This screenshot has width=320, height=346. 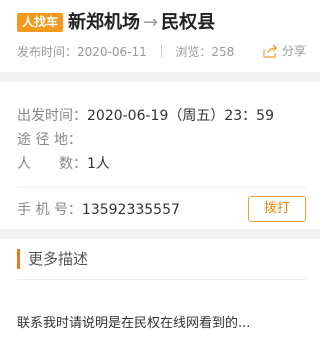 I want to click on phone-value: 13592335557, so click(x=130, y=210).